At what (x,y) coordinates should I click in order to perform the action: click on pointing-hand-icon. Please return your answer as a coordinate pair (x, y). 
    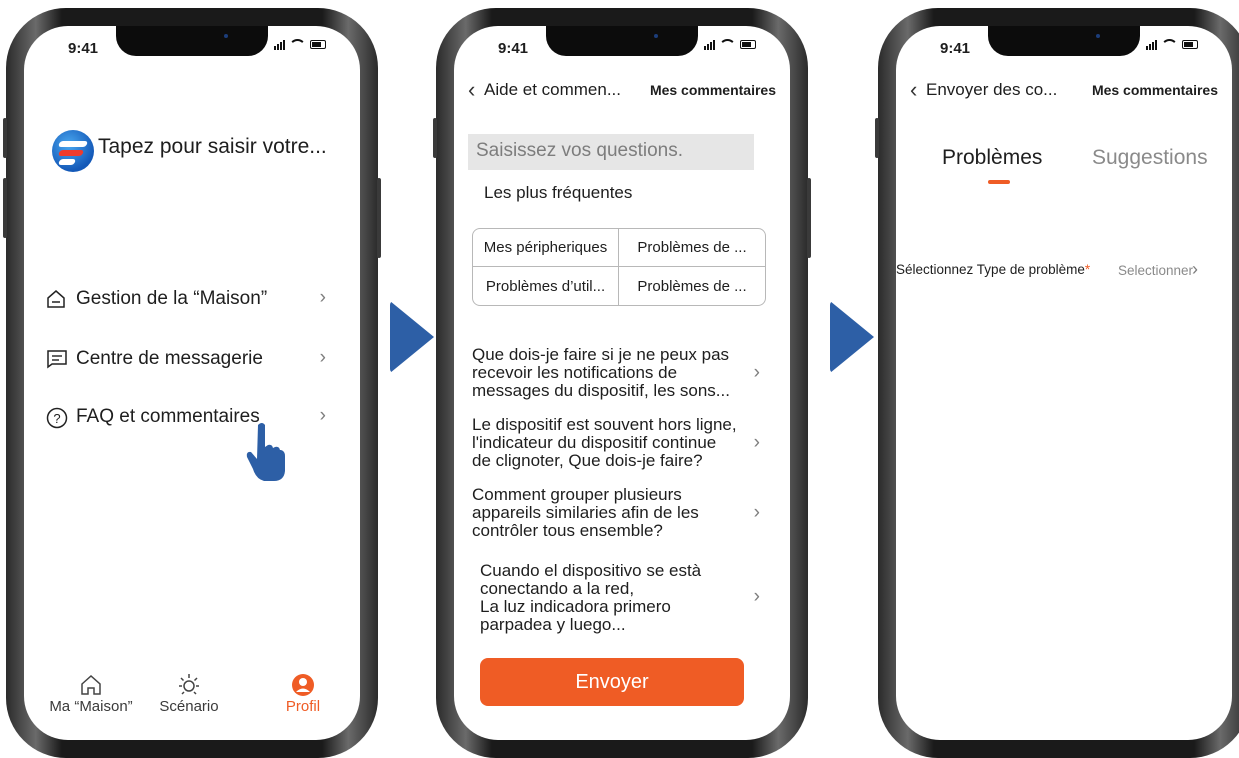
    Looking at the image, I should click on (265, 452).